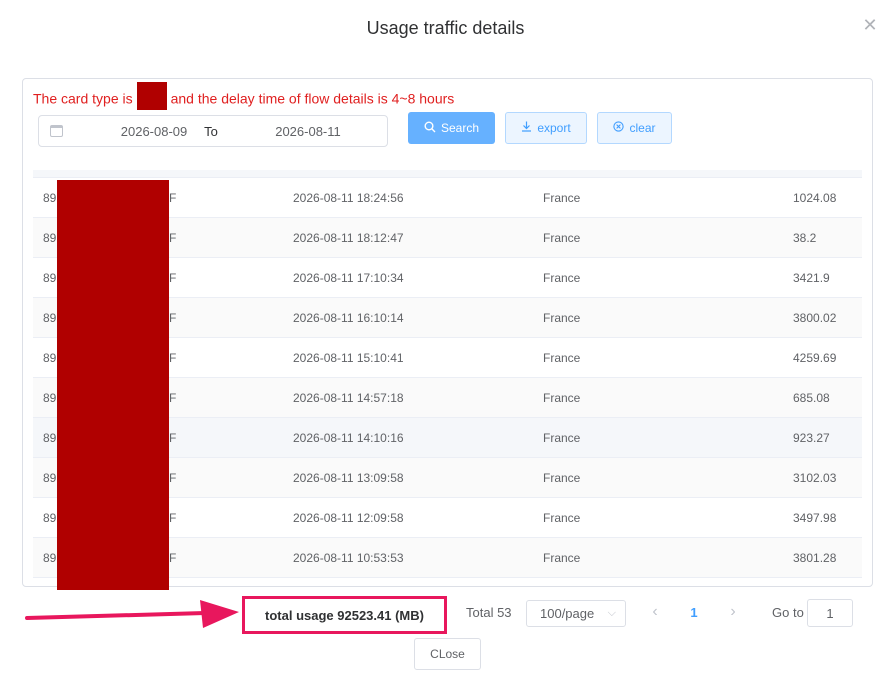 The image size is (891, 682). Describe the element at coordinates (56, 131) in the screenshot. I see `calendar-icon` at that location.